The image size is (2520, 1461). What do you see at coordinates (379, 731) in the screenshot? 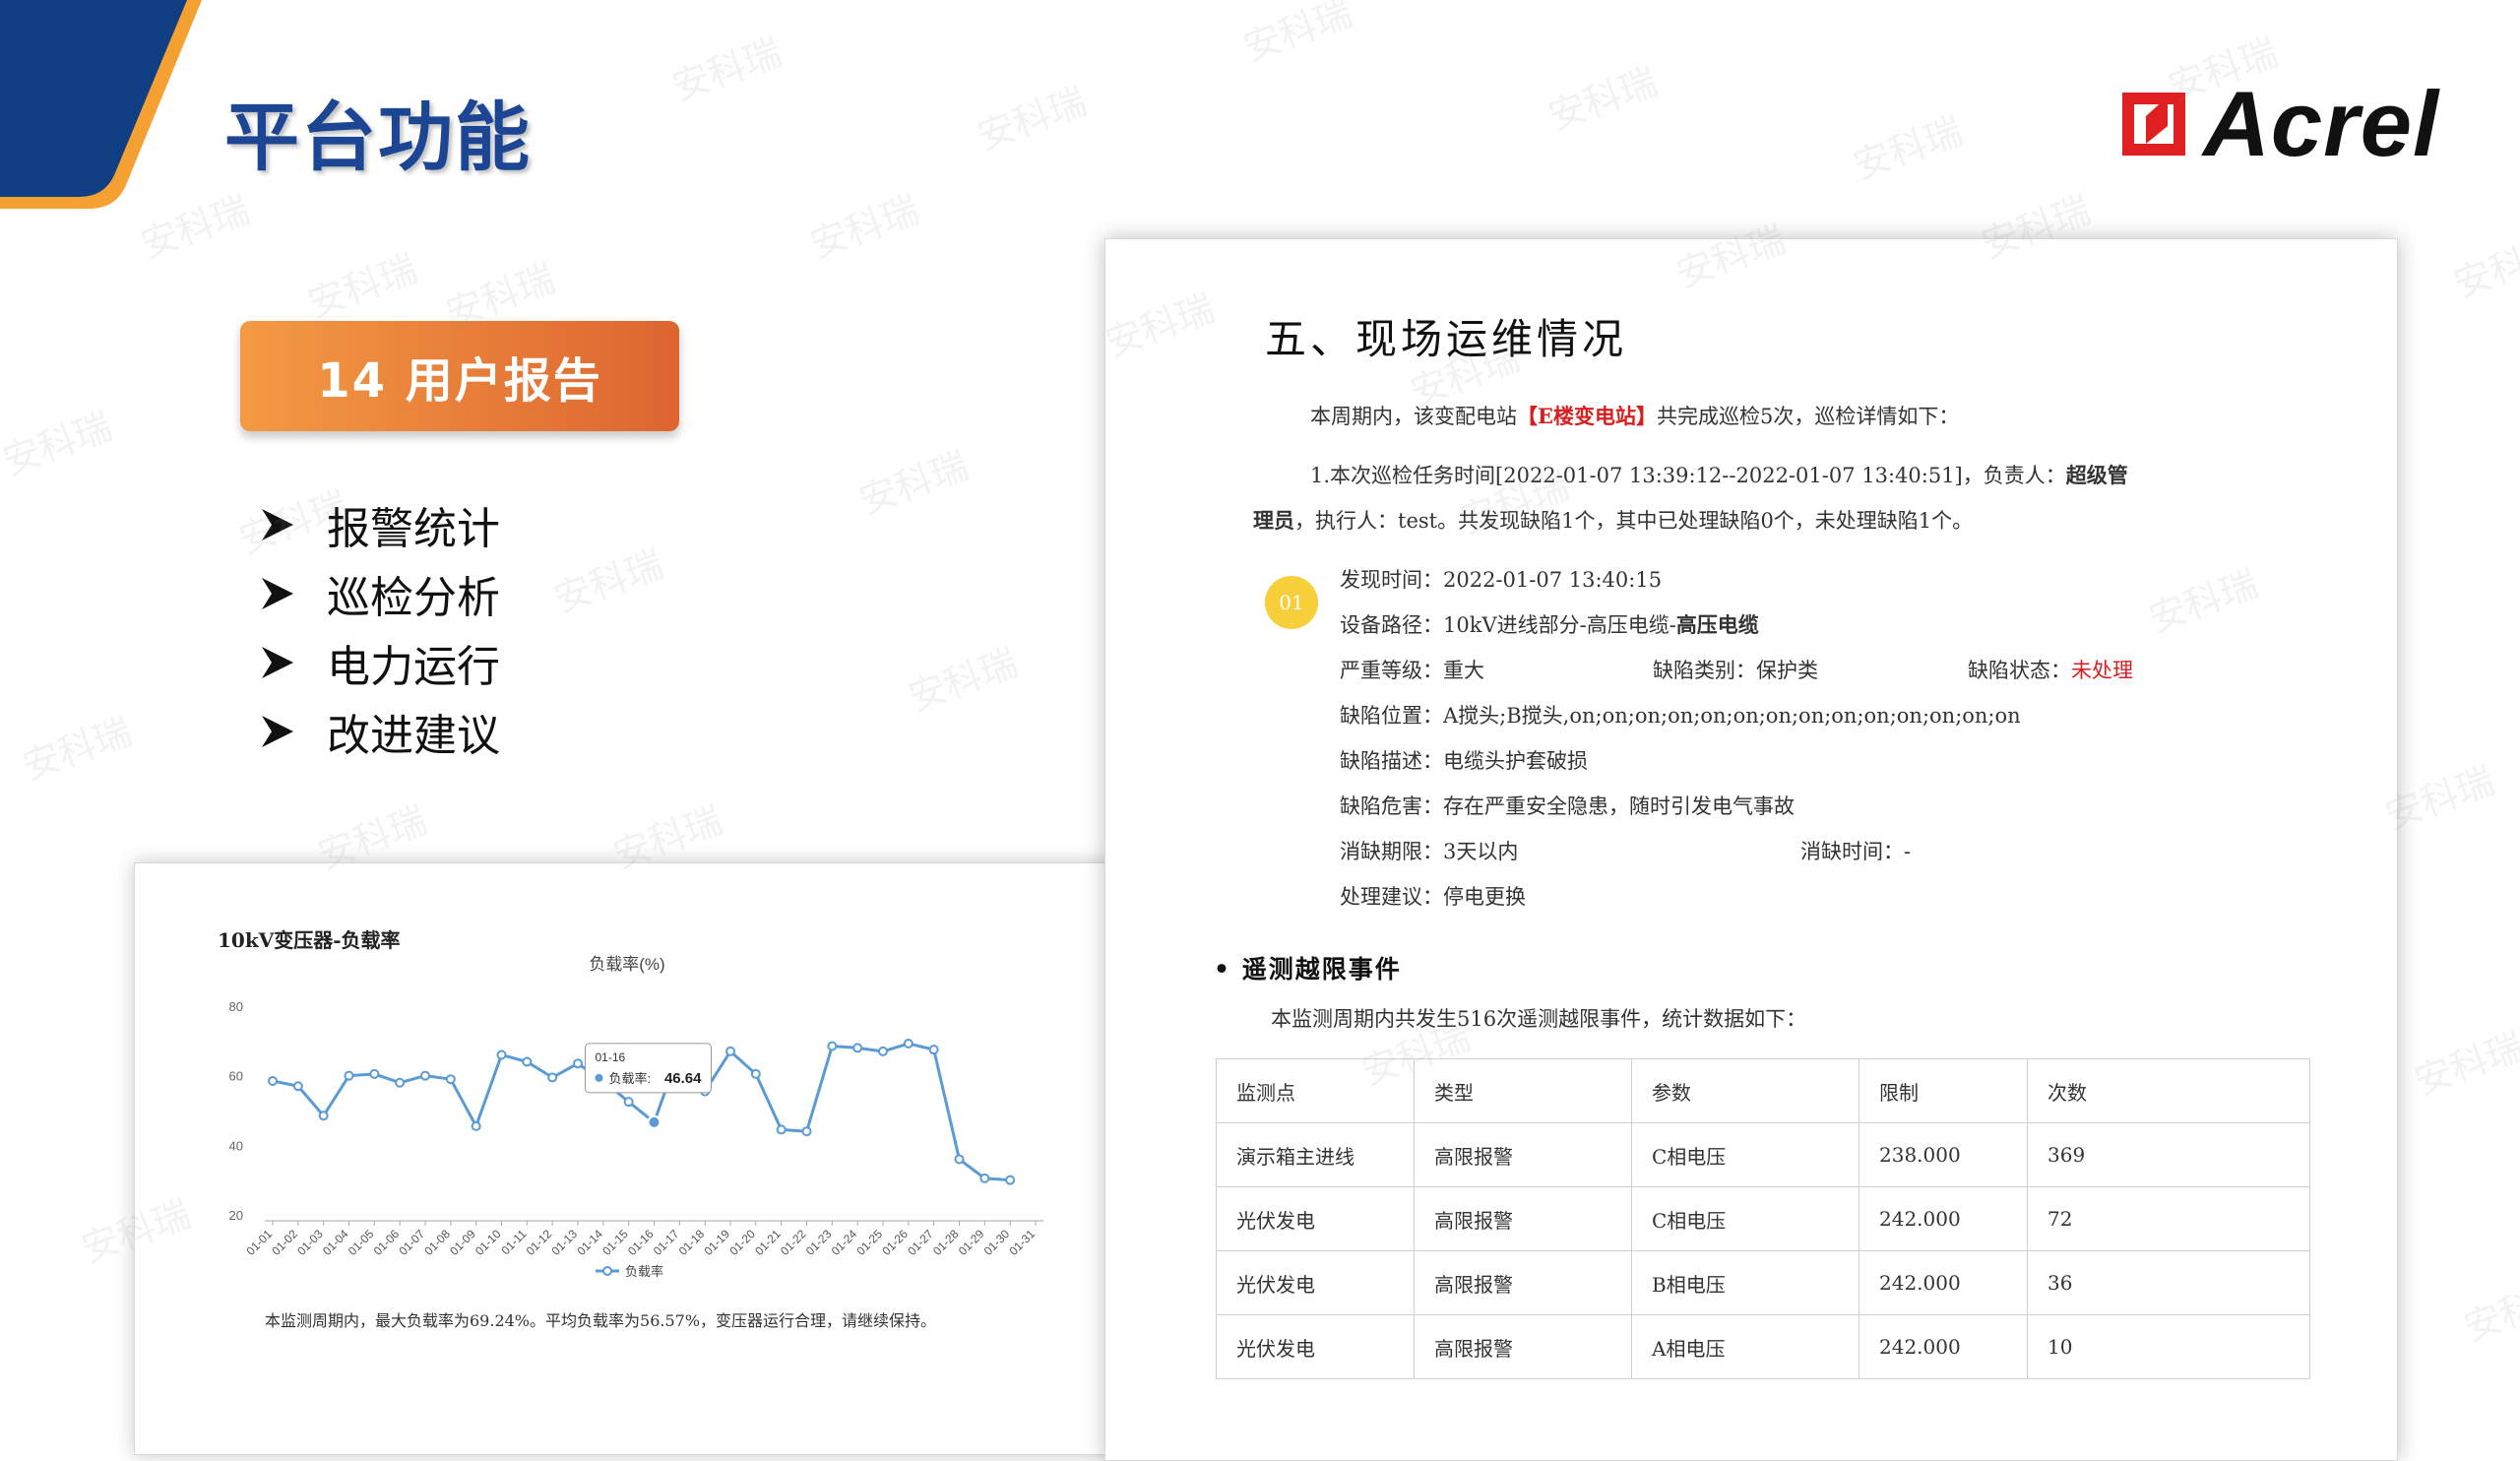
I see `list-item: 改进建议` at bounding box center [379, 731].